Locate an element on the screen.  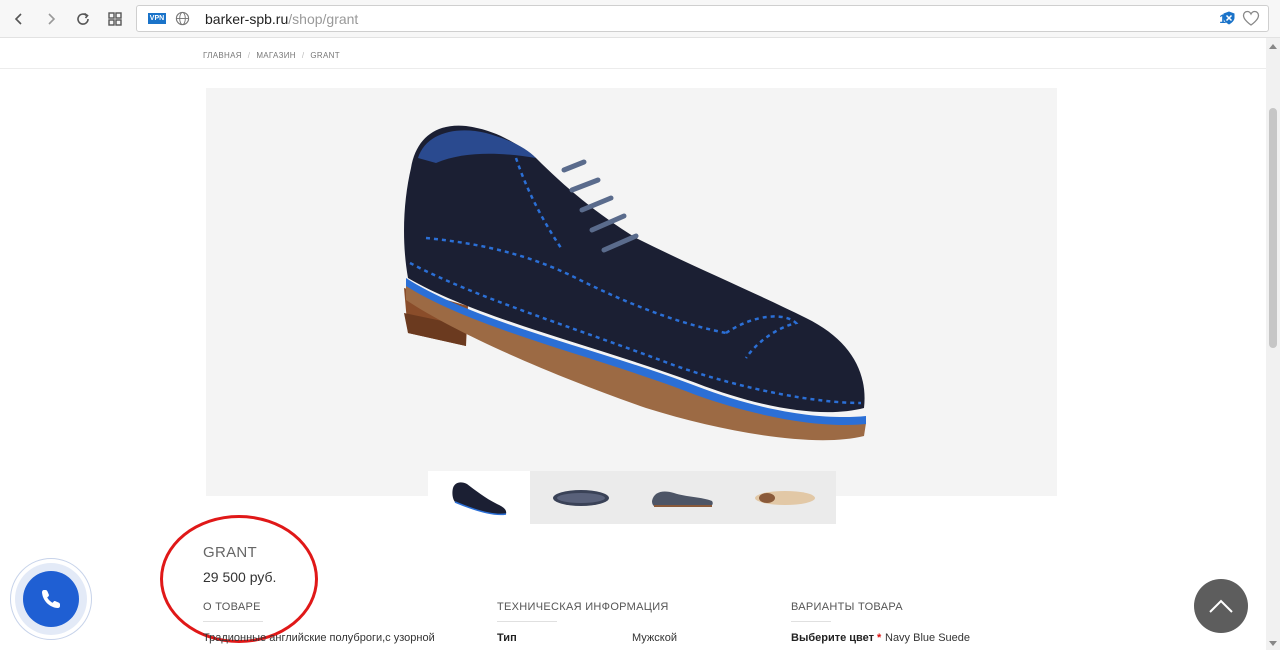
tech-heading: ТЕХНИЧЕСКАЯ ИНФОРМАЦИЯ is located at coordinates (583, 607).